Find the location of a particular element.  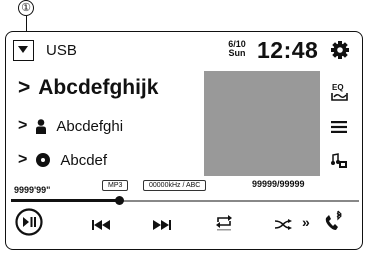

progress-fill is located at coordinates (65, 200).